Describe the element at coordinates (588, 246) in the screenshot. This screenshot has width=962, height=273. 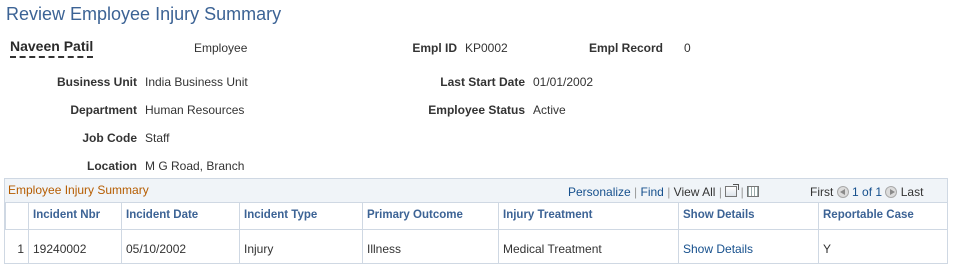
I see `cell-injury-treatment: Medical Treatment` at that location.